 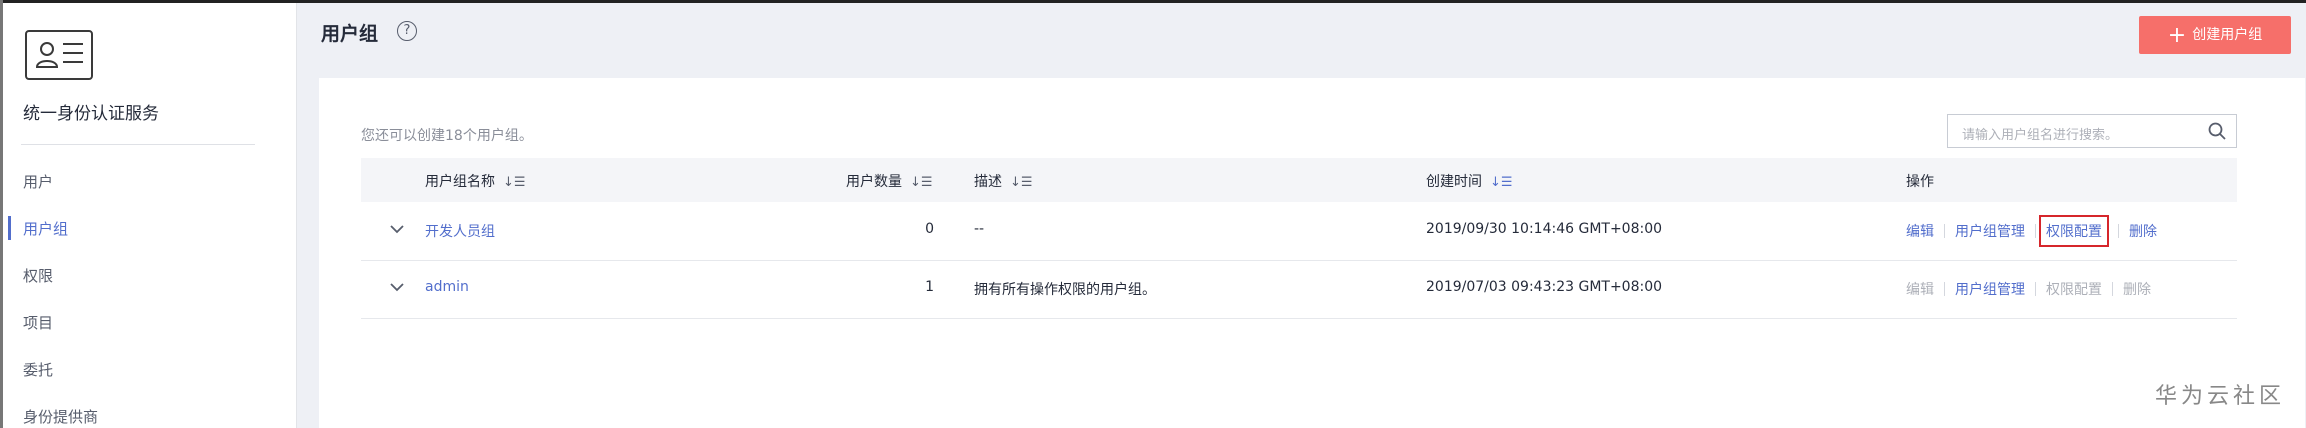 What do you see at coordinates (38, 181) in the screenshot?
I see `sidebar-item-users: 用户` at bounding box center [38, 181].